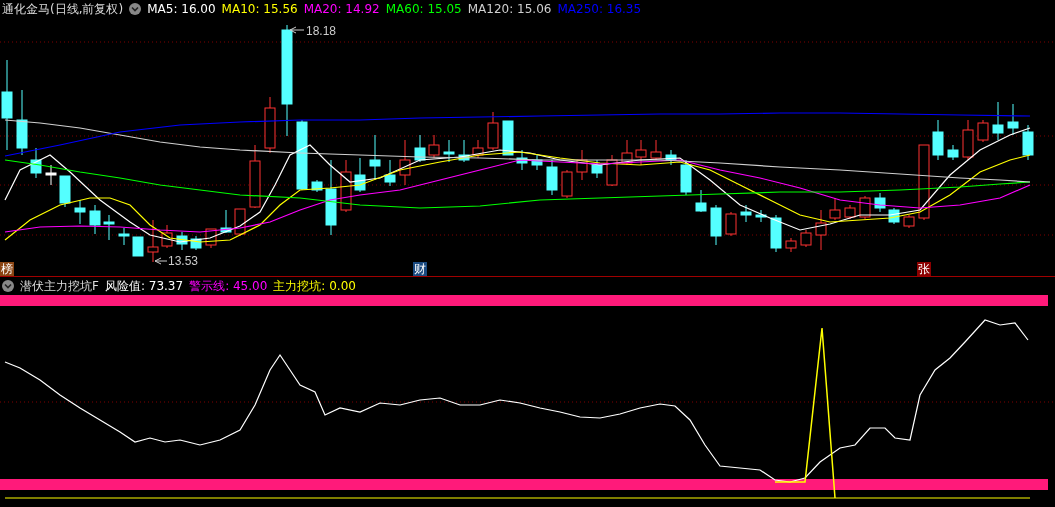  What do you see at coordinates (59, 286) in the screenshot?
I see `indicator-title: 潜伏主力挖坑F` at bounding box center [59, 286].